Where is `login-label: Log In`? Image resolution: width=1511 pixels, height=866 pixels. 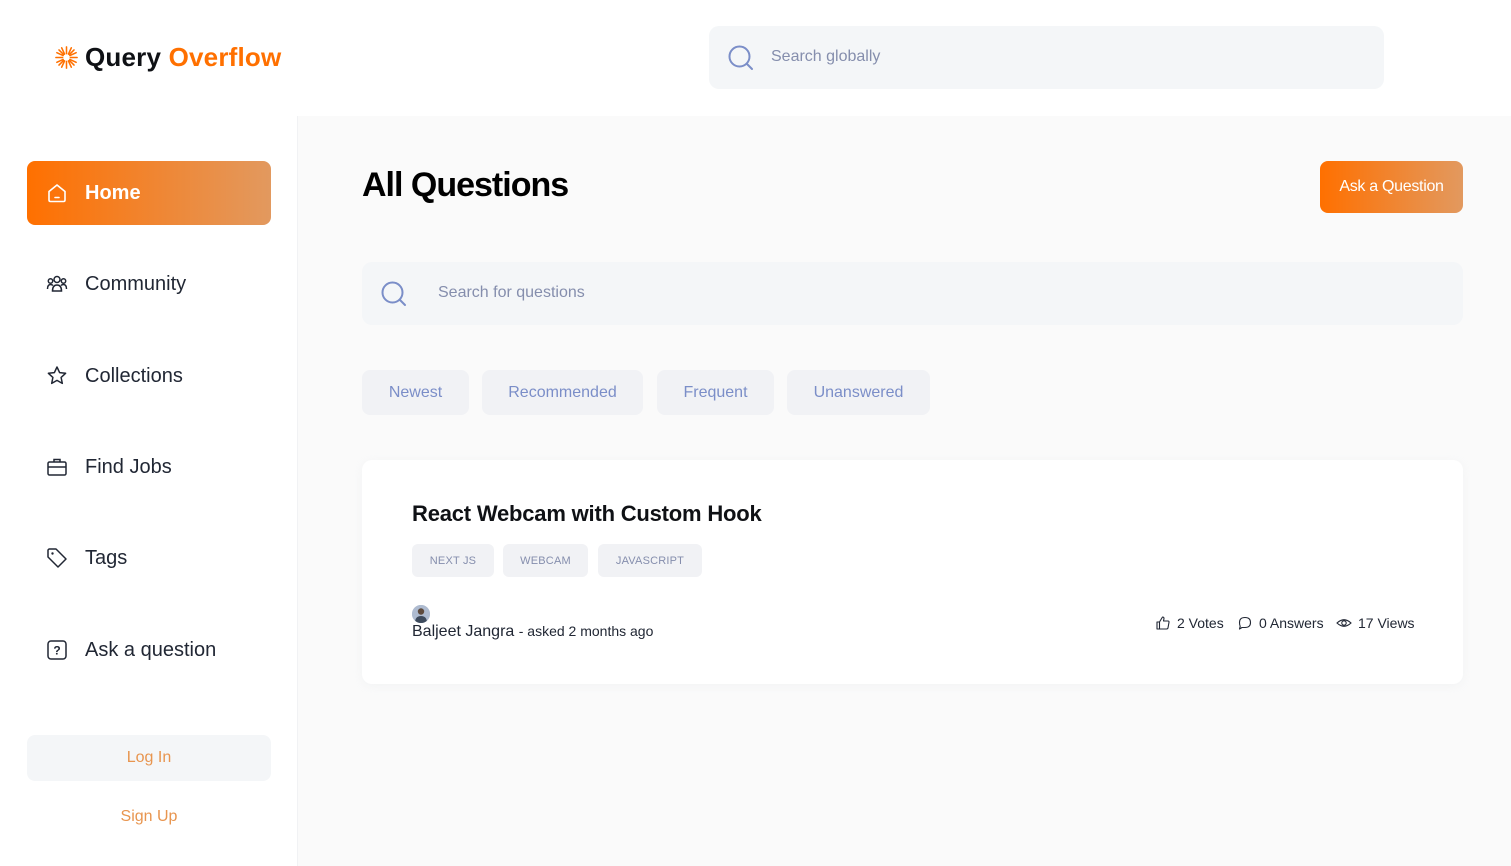 login-label: Log In is located at coordinates (149, 757).